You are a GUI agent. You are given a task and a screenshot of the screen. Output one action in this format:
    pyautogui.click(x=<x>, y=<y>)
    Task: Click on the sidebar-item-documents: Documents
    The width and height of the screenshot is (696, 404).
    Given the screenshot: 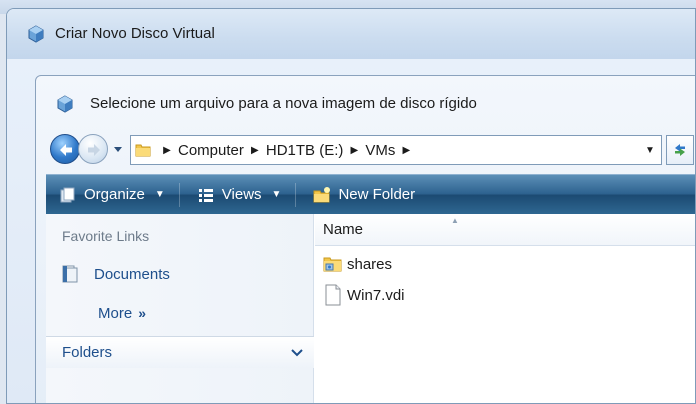 What is the action you would take?
    pyautogui.click(x=115, y=274)
    